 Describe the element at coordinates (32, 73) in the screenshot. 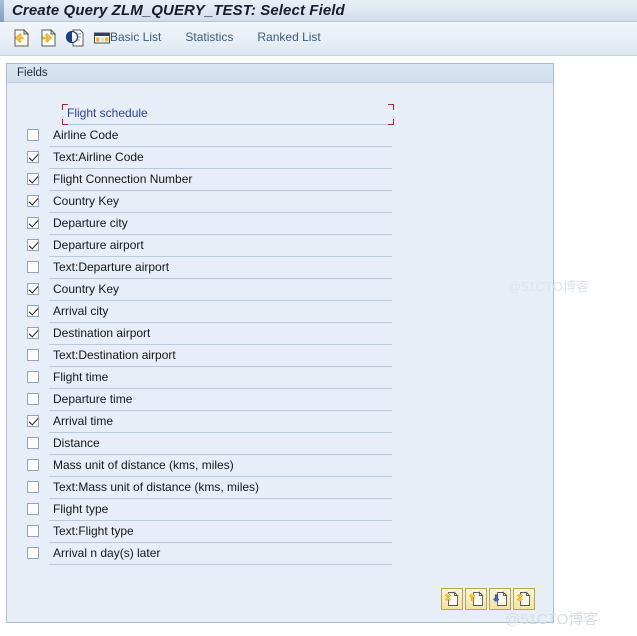

I see `fields-panel-tab-label: Fields` at that location.